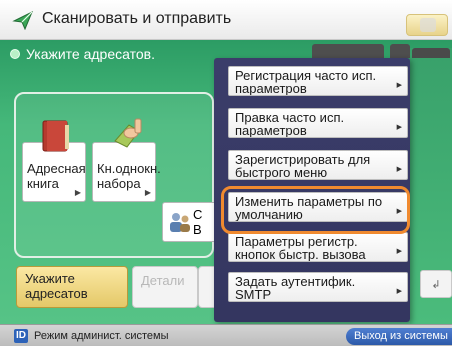  Describe the element at coordinates (303, 166) in the screenshot. I see `menu-item-label: Зарегистрировать для быстрого меню` at that location.